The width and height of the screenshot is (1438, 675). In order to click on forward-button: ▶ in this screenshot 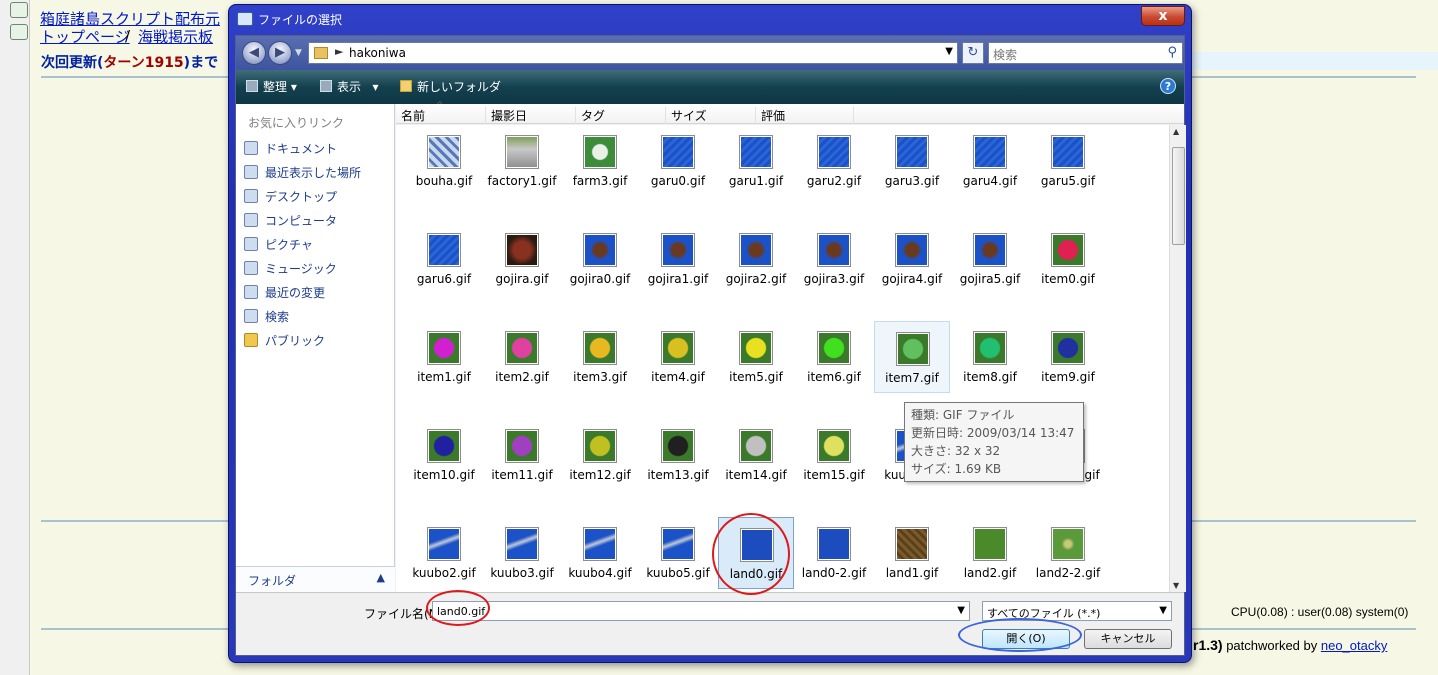, I will do `click(280, 53)`.